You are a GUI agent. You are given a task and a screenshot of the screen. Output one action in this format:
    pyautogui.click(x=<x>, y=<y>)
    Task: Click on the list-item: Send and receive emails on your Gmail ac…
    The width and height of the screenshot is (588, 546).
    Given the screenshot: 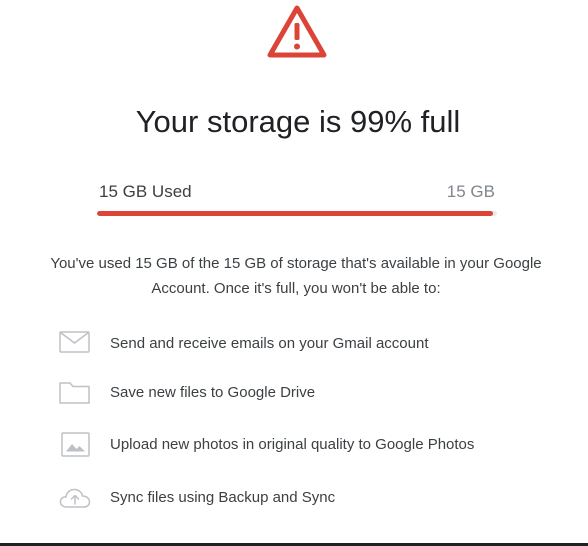 What is the action you would take?
    pyautogui.click(x=294, y=349)
    